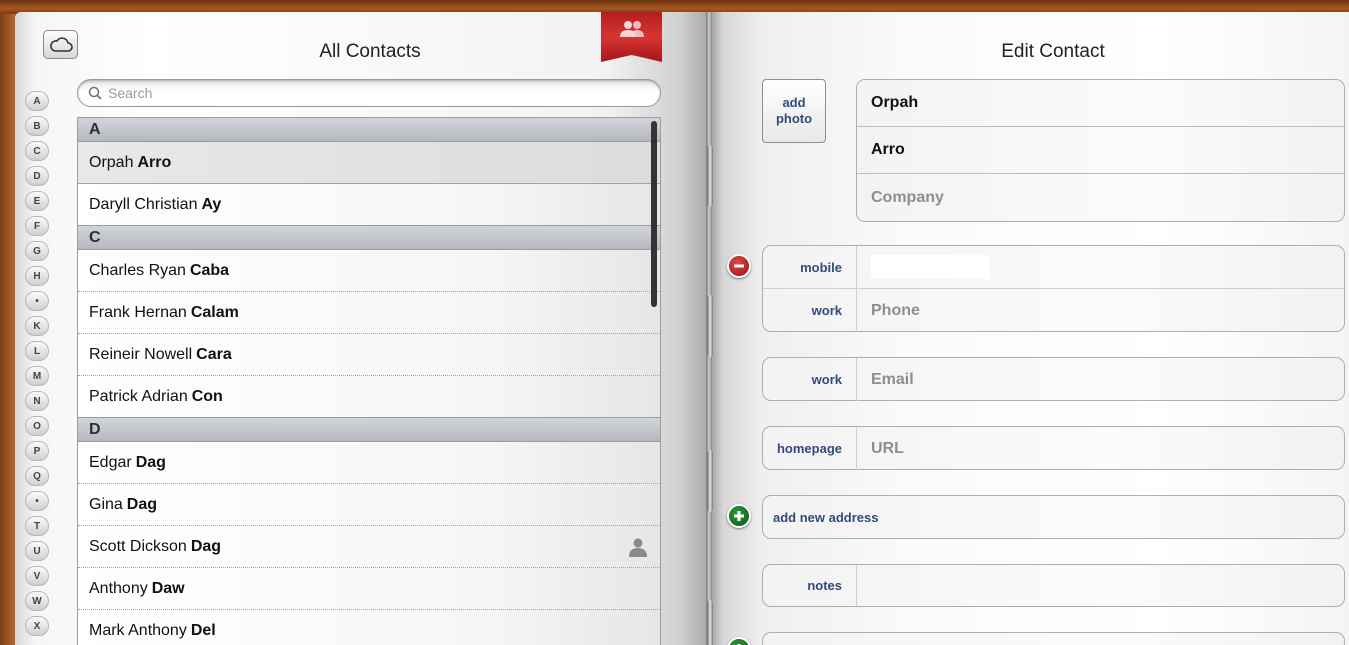 The height and width of the screenshot is (645, 1349). What do you see at coordinates (369, 130) in the screenshot?
I see `section-header: A` at bounding box center [369, 130].